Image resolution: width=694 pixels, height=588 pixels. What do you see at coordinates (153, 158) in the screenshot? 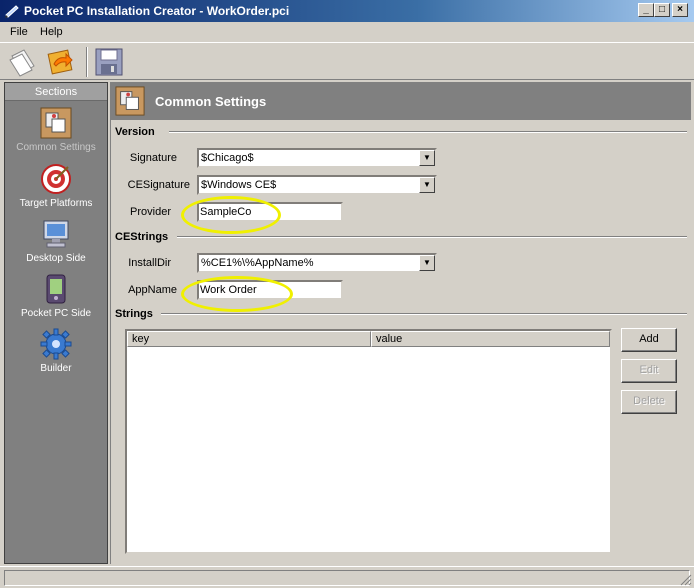
I see `signature-label: Signature` at bounding box center [153, 158].